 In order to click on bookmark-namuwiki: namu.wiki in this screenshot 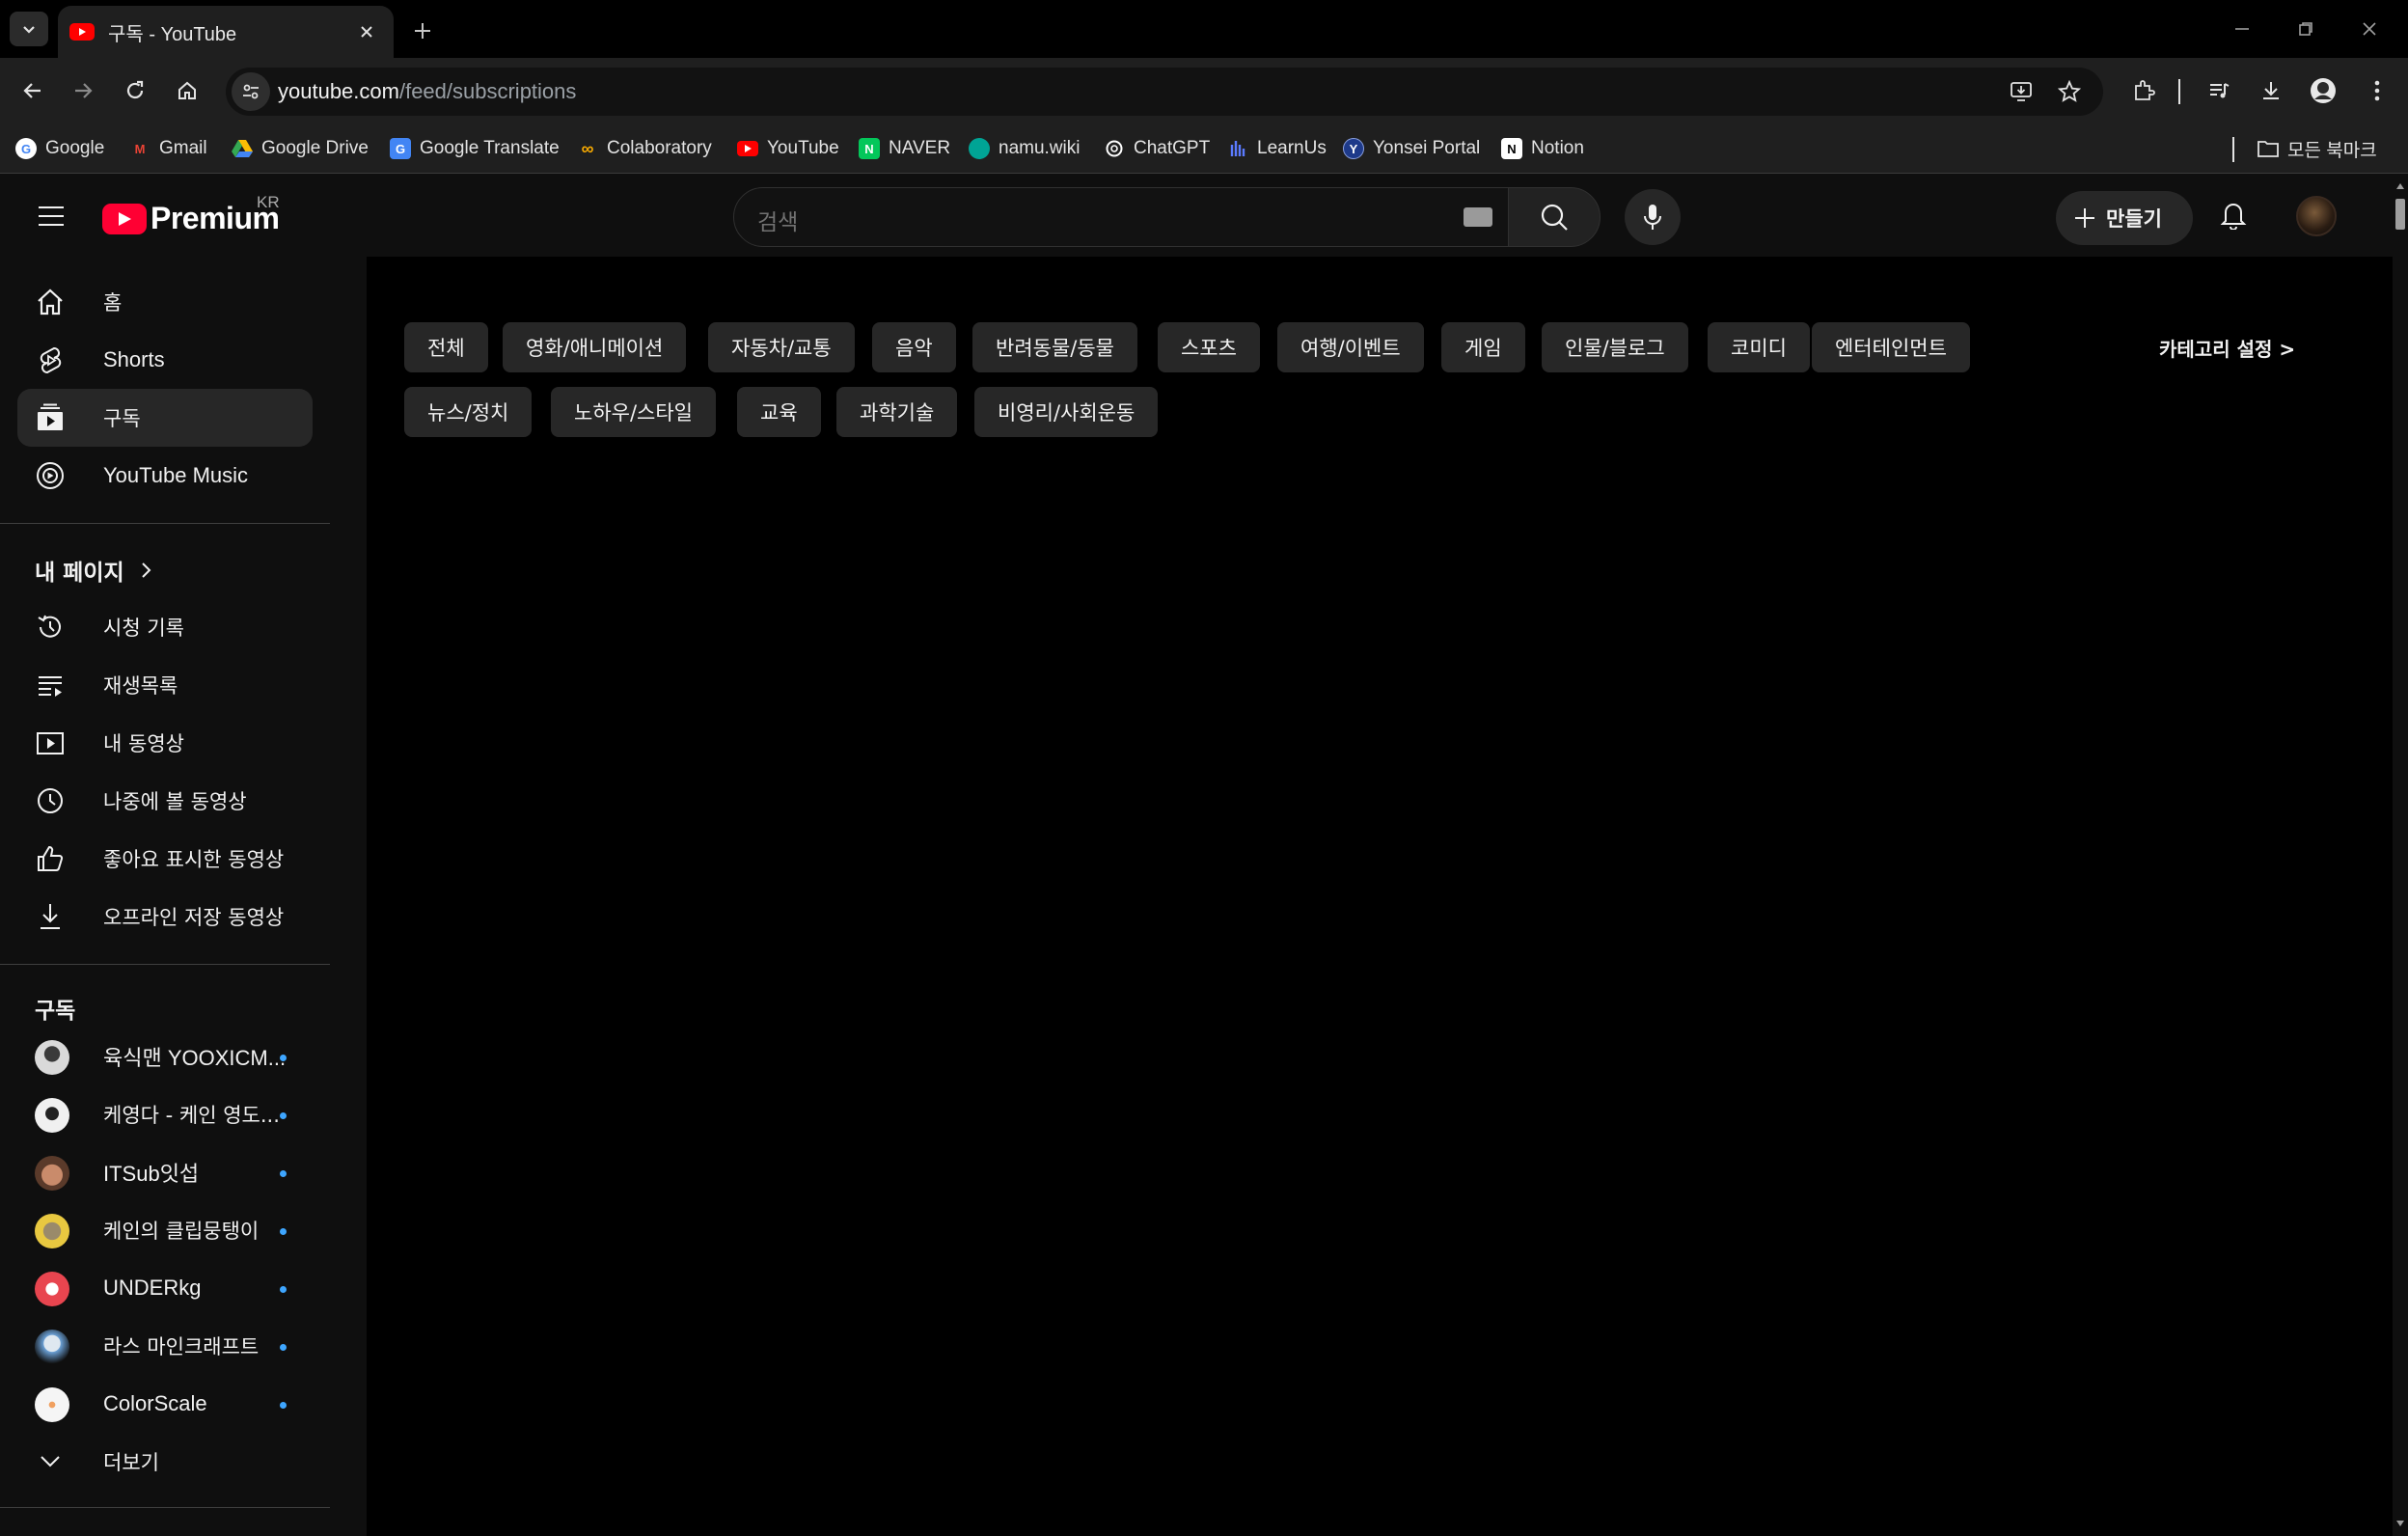, I will do `click(1024, 148)`.